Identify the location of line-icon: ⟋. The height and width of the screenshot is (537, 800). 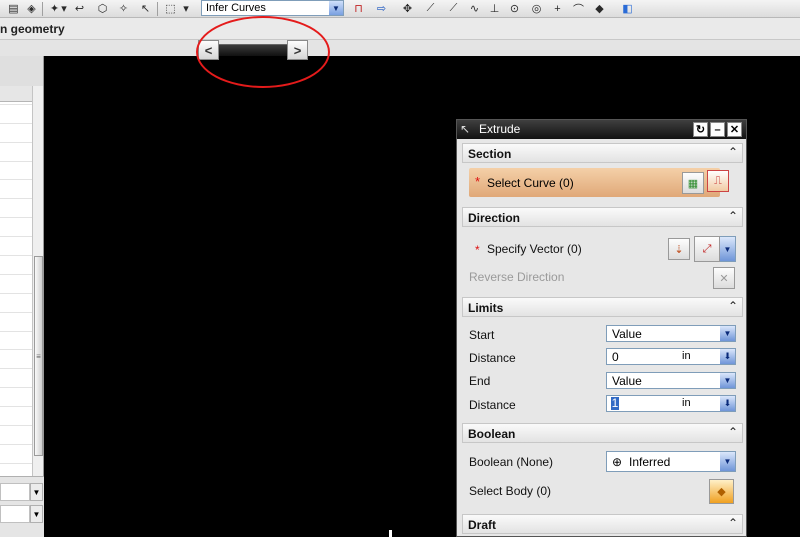
(430, 8).